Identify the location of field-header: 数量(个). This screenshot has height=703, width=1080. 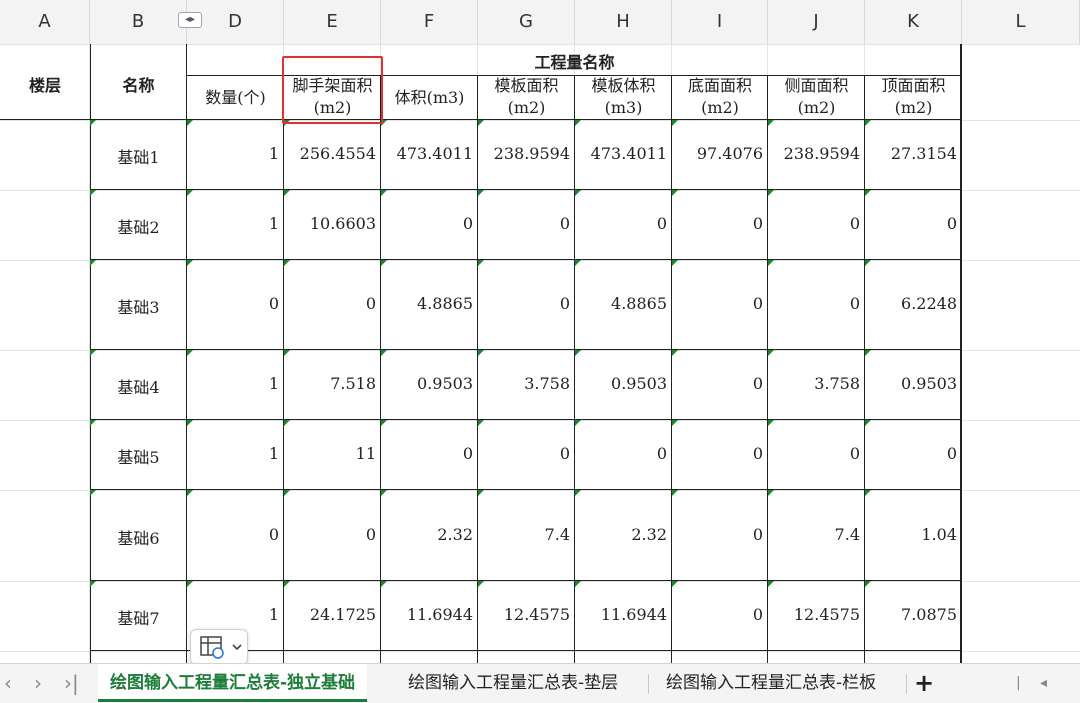
(235, 97).